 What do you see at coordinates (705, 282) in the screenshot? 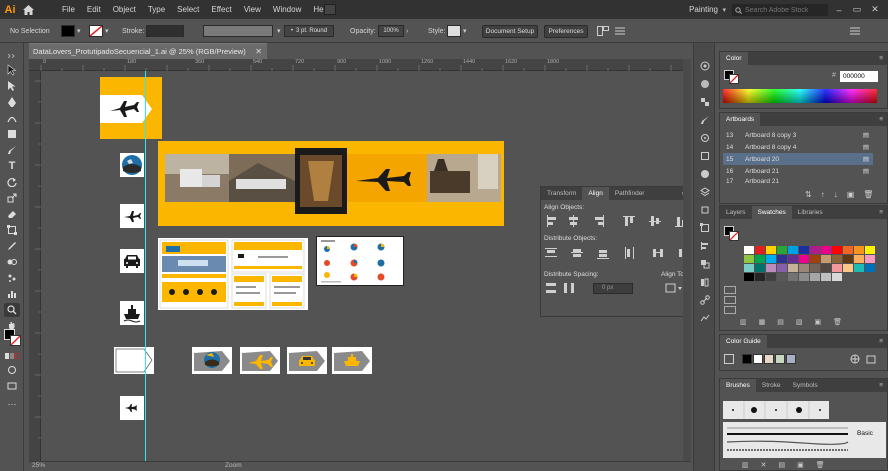
I see `libraries-icon` at bounding box center [705, 282].